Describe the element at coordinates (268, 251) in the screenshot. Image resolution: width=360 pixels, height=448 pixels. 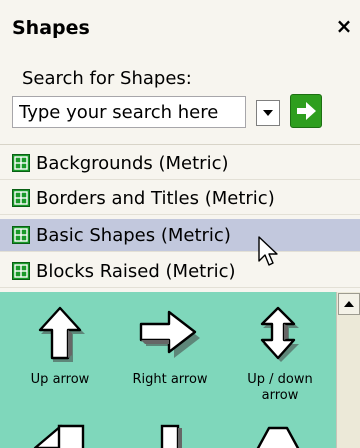
I see `mouse-cursor-icon` at that location.